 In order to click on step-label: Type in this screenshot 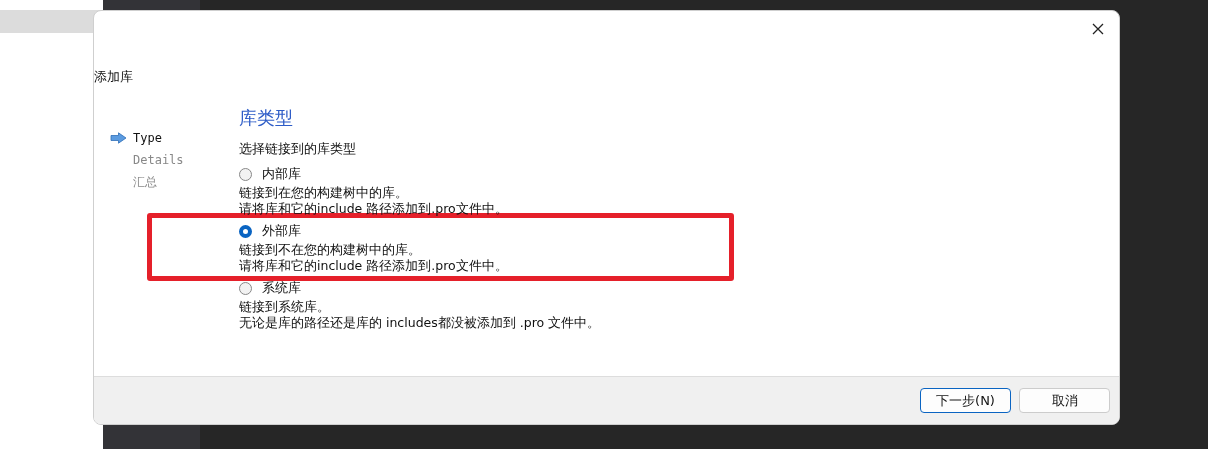, I will do `click(147, 138)`.